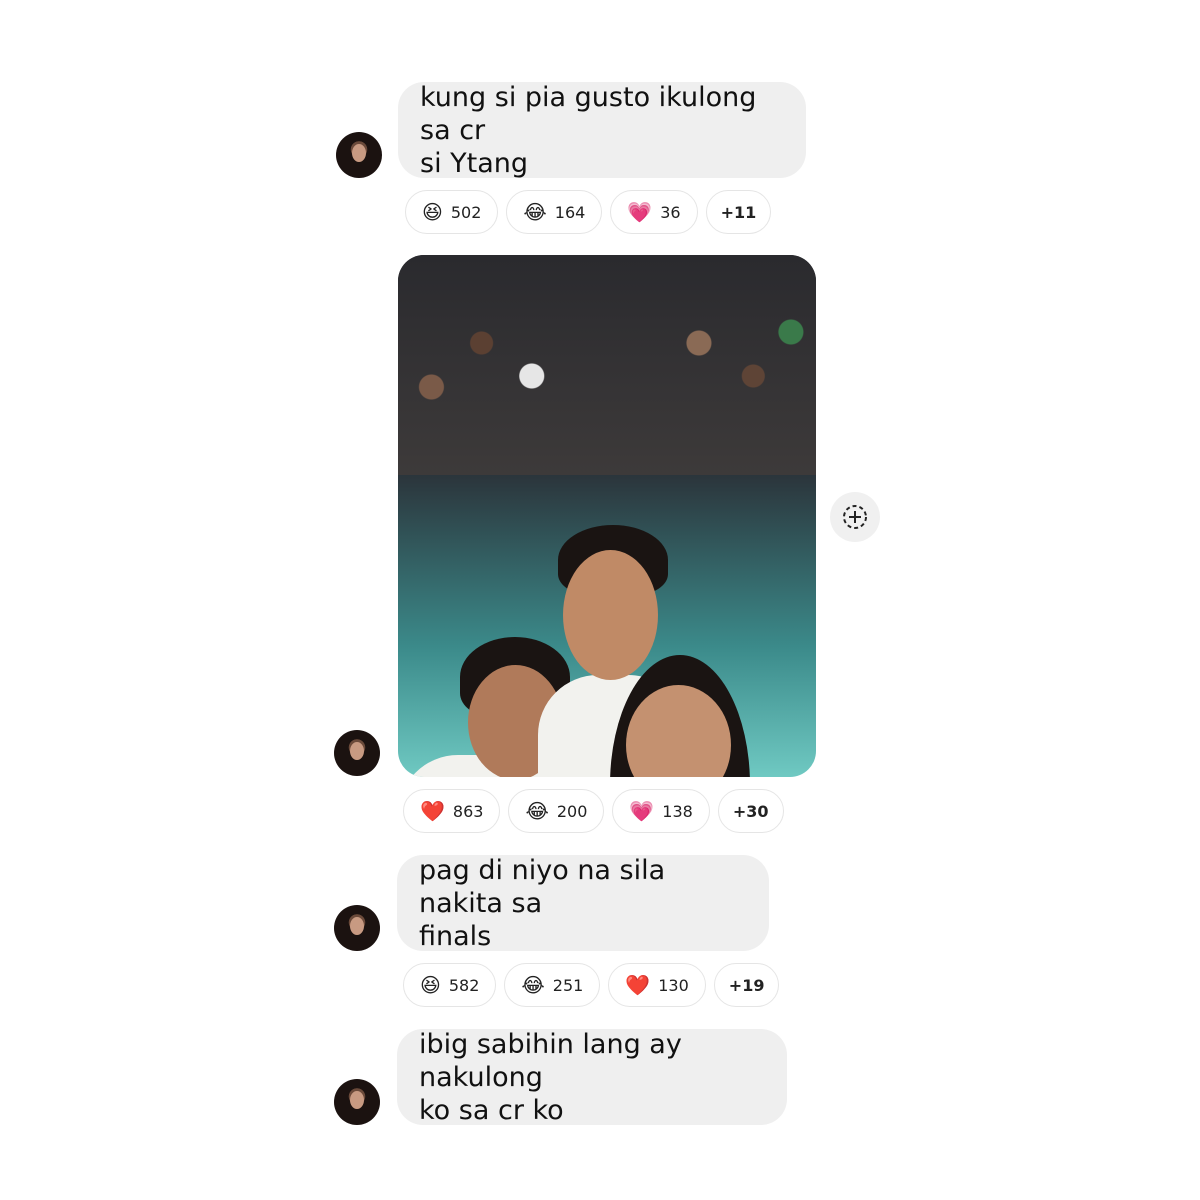 Image resolution: width=1200 pixels, height=1200 pixels. I want to click on more-reactions-pill: +30, so click(750, 811).